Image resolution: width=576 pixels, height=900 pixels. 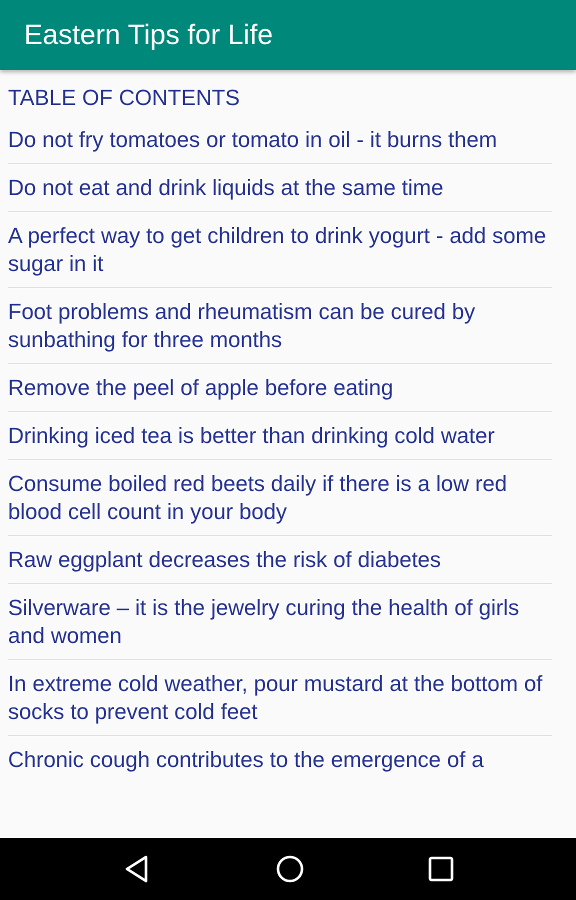 What do you see at coordinates (289, 869) in the screenshot?
I see `home-icon` at bounding box center [289, 869].